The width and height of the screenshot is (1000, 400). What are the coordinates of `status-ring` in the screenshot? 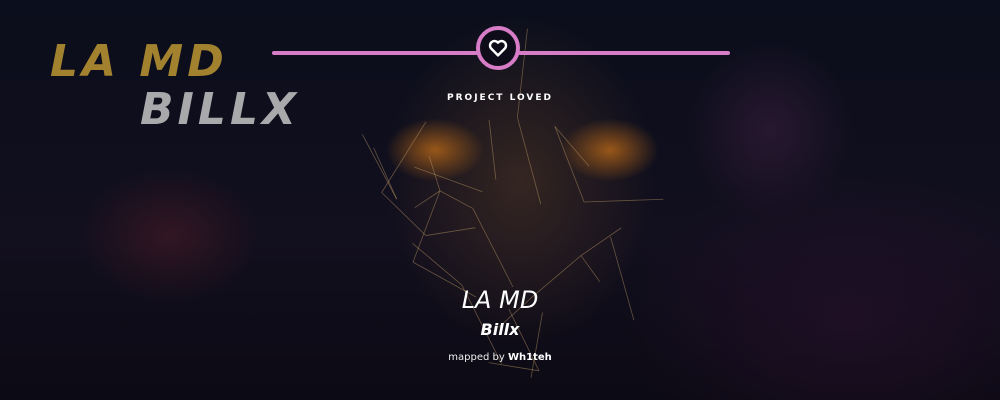 It's located at (498, 48).